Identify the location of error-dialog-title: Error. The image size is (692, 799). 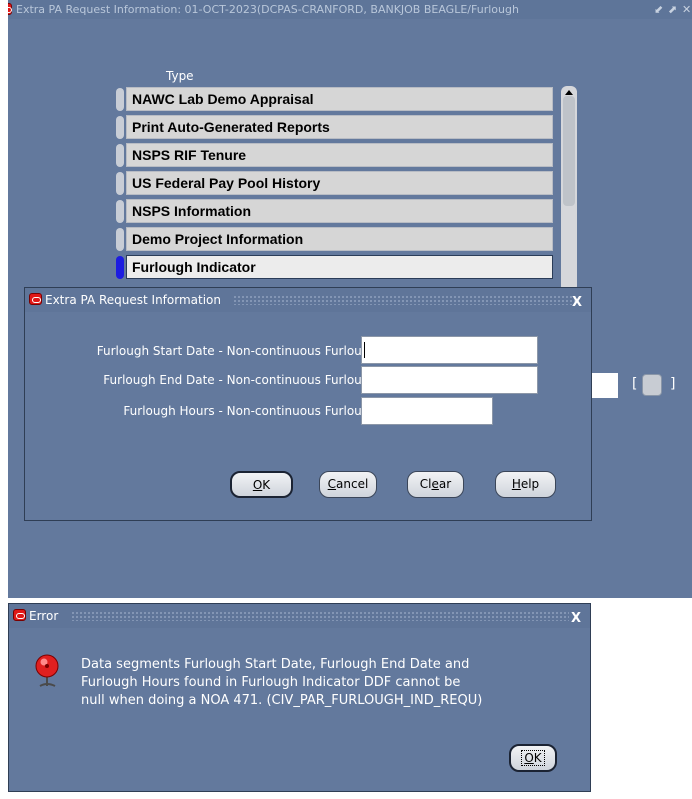
(44, 616).